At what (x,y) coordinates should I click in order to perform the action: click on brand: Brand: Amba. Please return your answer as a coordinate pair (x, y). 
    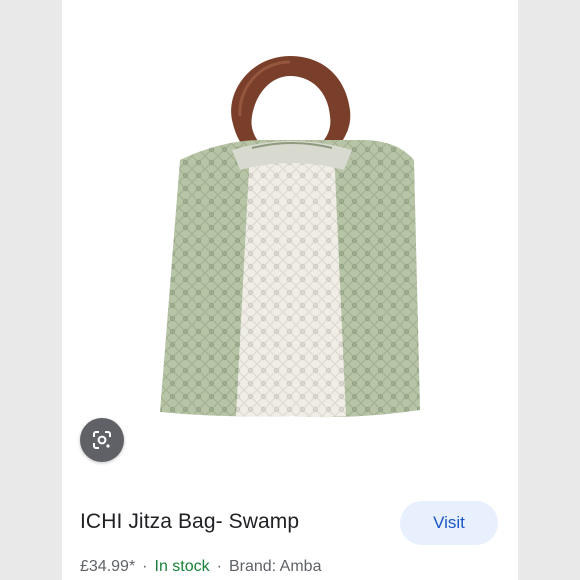
    Looking at the image, I should click on (275, 566).